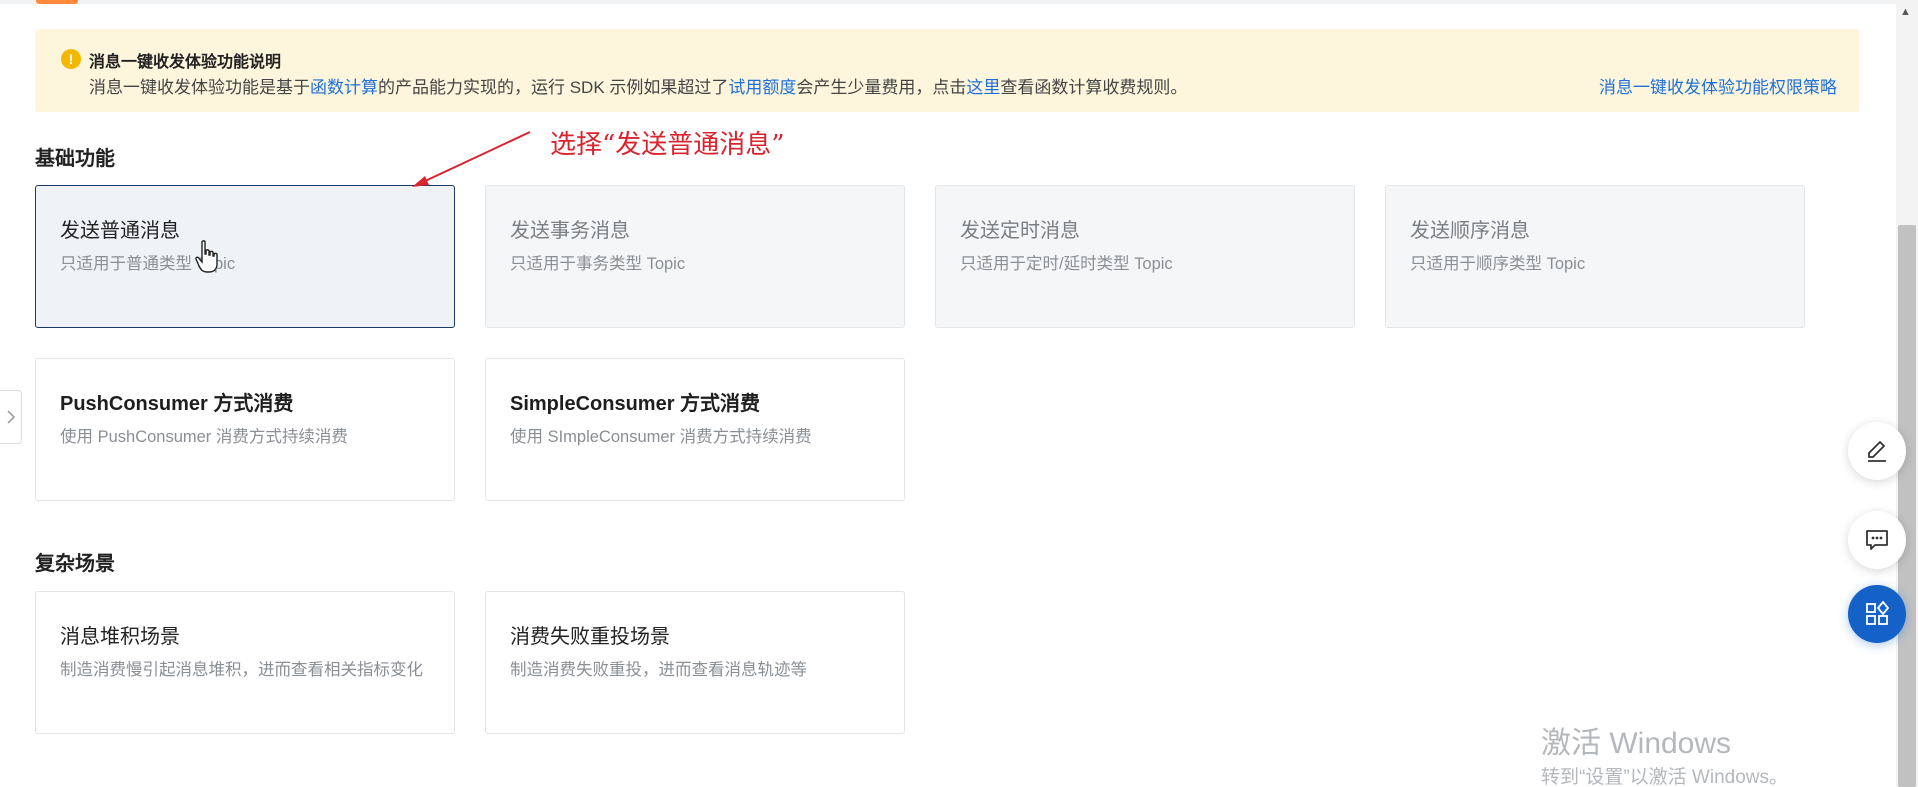  I want to click on feedback-icon, so click(1877, 540).